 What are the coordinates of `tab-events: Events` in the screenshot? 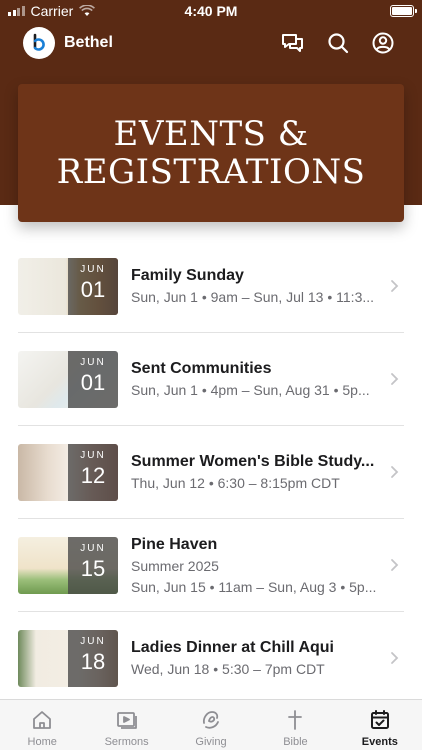 It's located at (380, 725).